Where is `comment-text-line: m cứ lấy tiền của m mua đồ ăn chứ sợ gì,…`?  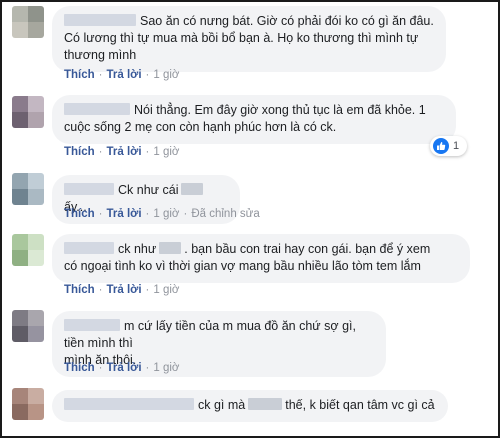 comment-text-line: m cứ lấy tiền của m mua đồ ăn chứ sợ gì,… is located at coordinates (210, 334).